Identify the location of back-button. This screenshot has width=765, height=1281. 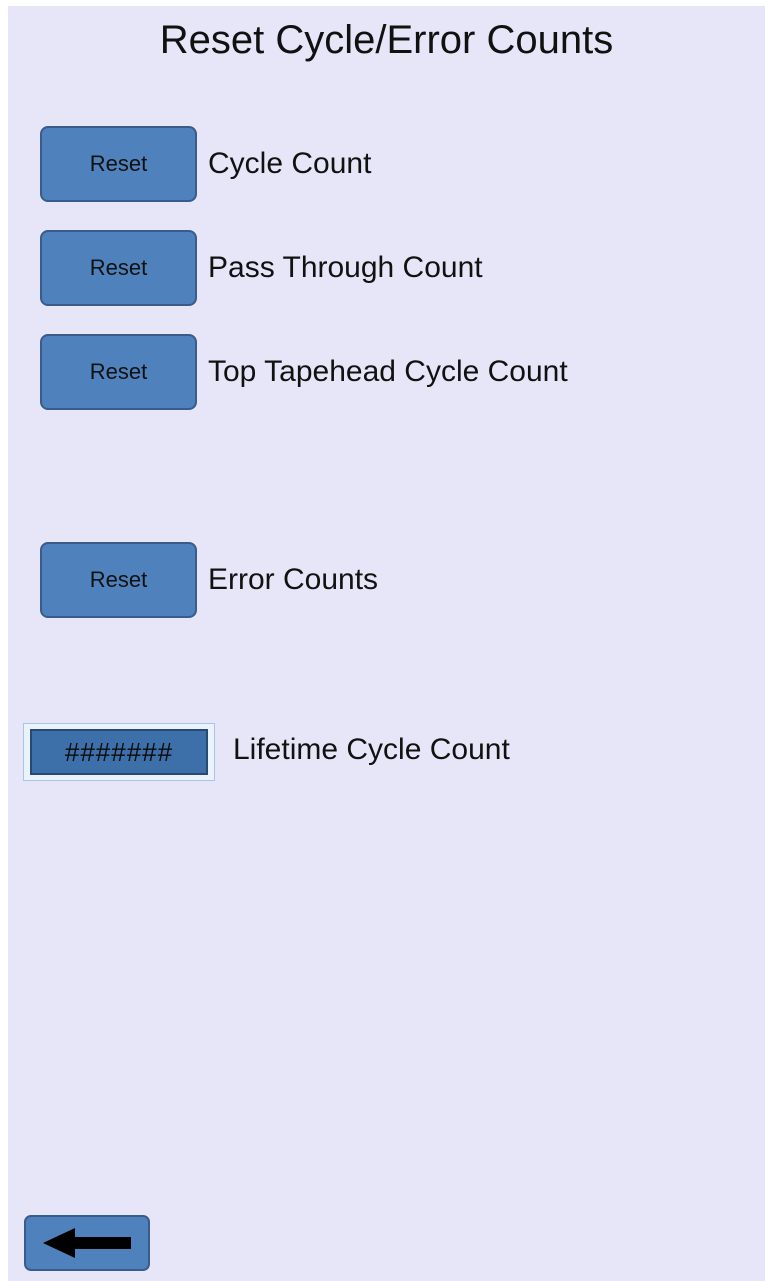
(87, 1243).